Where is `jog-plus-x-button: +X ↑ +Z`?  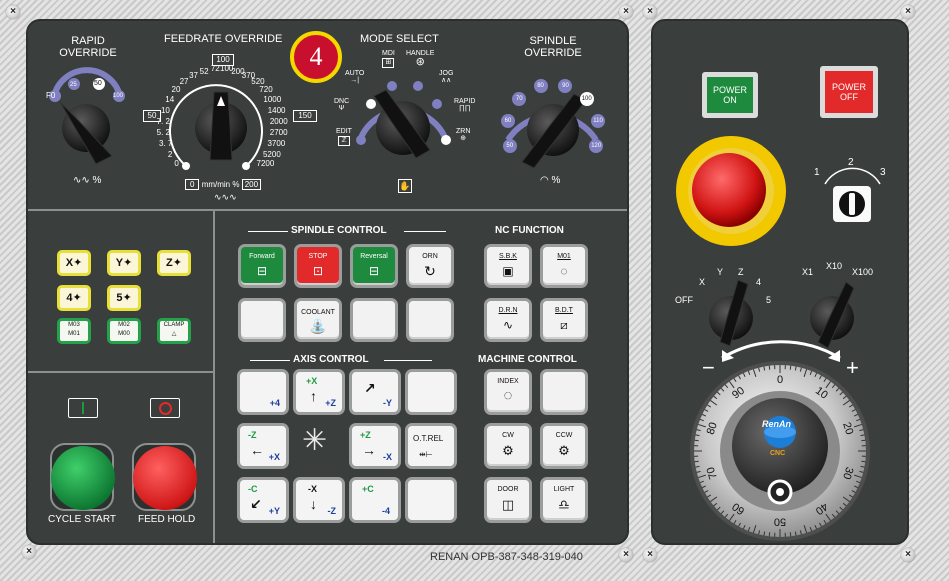
jog-plus-x-button: +X ↑ +Z is located at coordinates (319, 392).